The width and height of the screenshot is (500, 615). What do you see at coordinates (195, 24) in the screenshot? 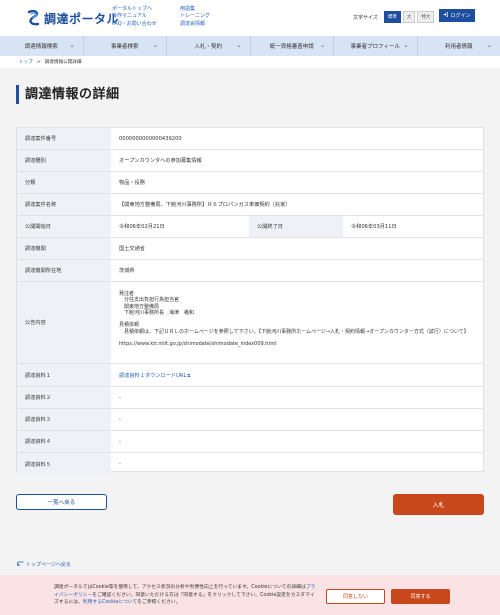
I see `procurement-info-link: 調達会情報` at bounding box center [195, 24].